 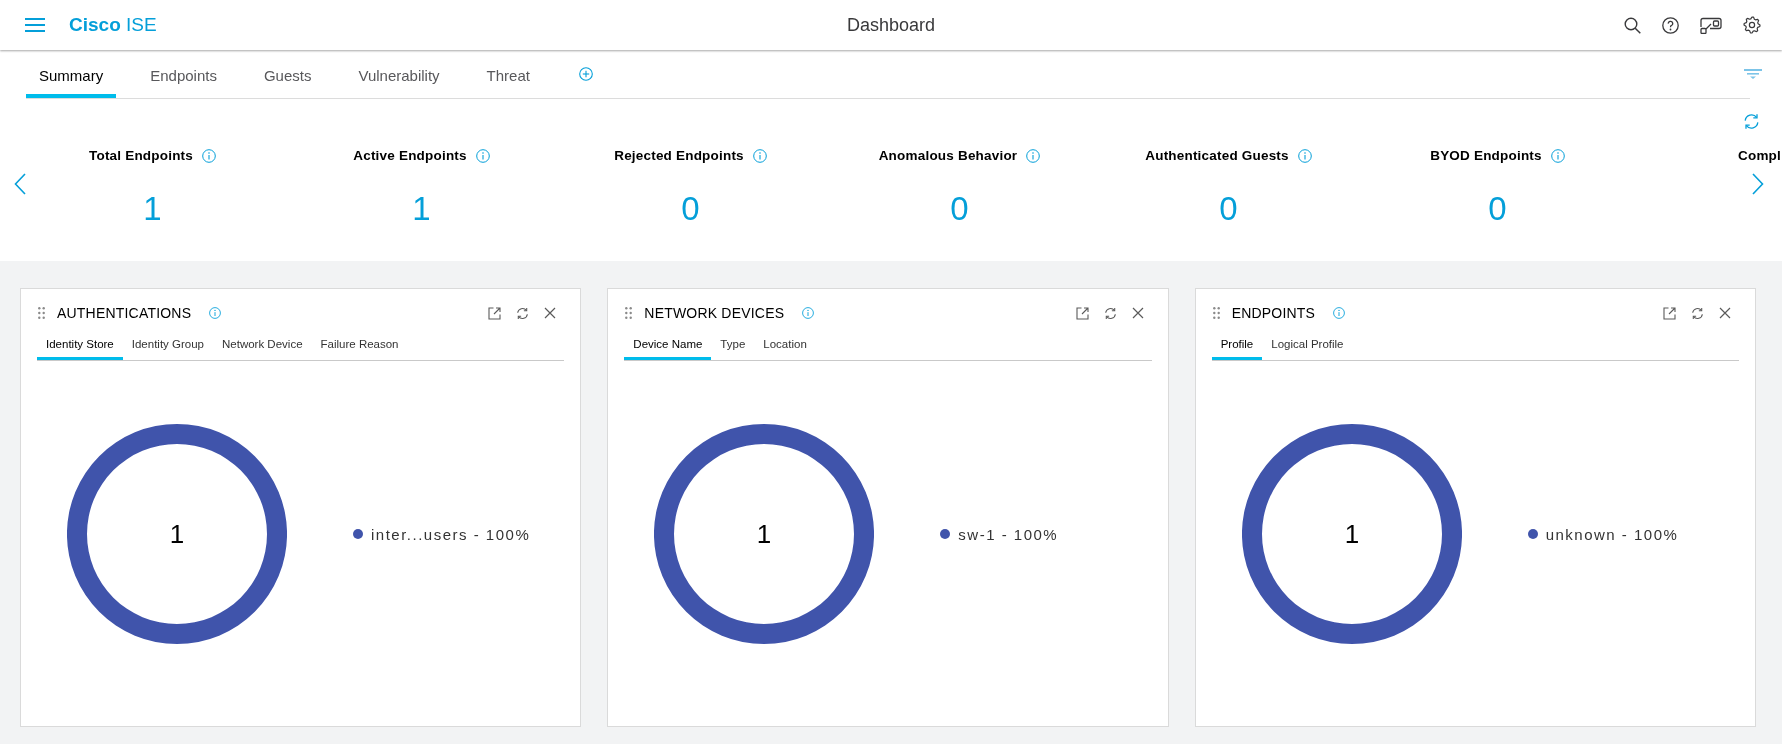 I want to click on dashlet-tab: Logical Profile, so click(x=1307, y=346).